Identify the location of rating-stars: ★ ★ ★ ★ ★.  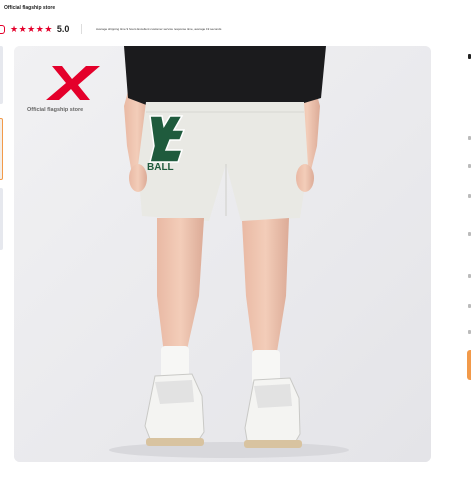
(31, 28).